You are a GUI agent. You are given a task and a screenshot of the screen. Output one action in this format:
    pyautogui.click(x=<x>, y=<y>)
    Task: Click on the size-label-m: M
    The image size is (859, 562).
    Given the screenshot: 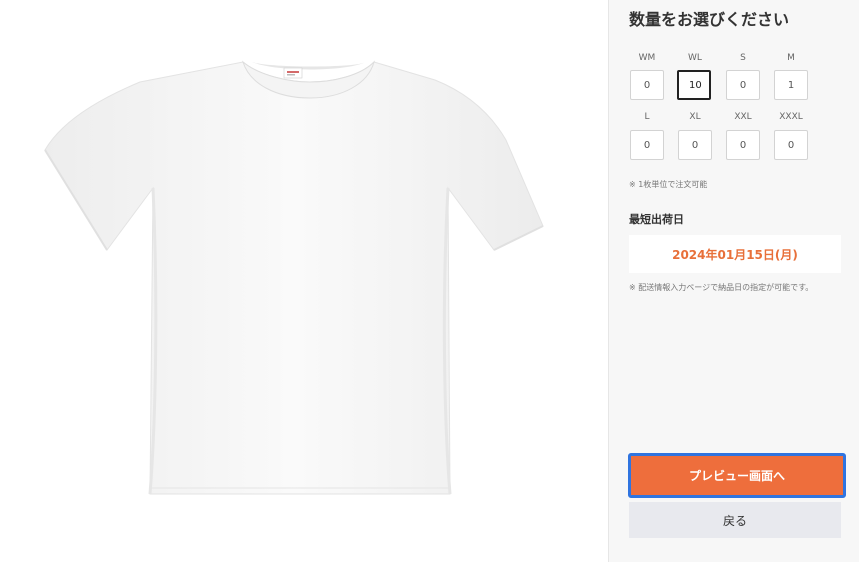 What is the action you would take?
    pyautogui.click(x=791, y=58)
    